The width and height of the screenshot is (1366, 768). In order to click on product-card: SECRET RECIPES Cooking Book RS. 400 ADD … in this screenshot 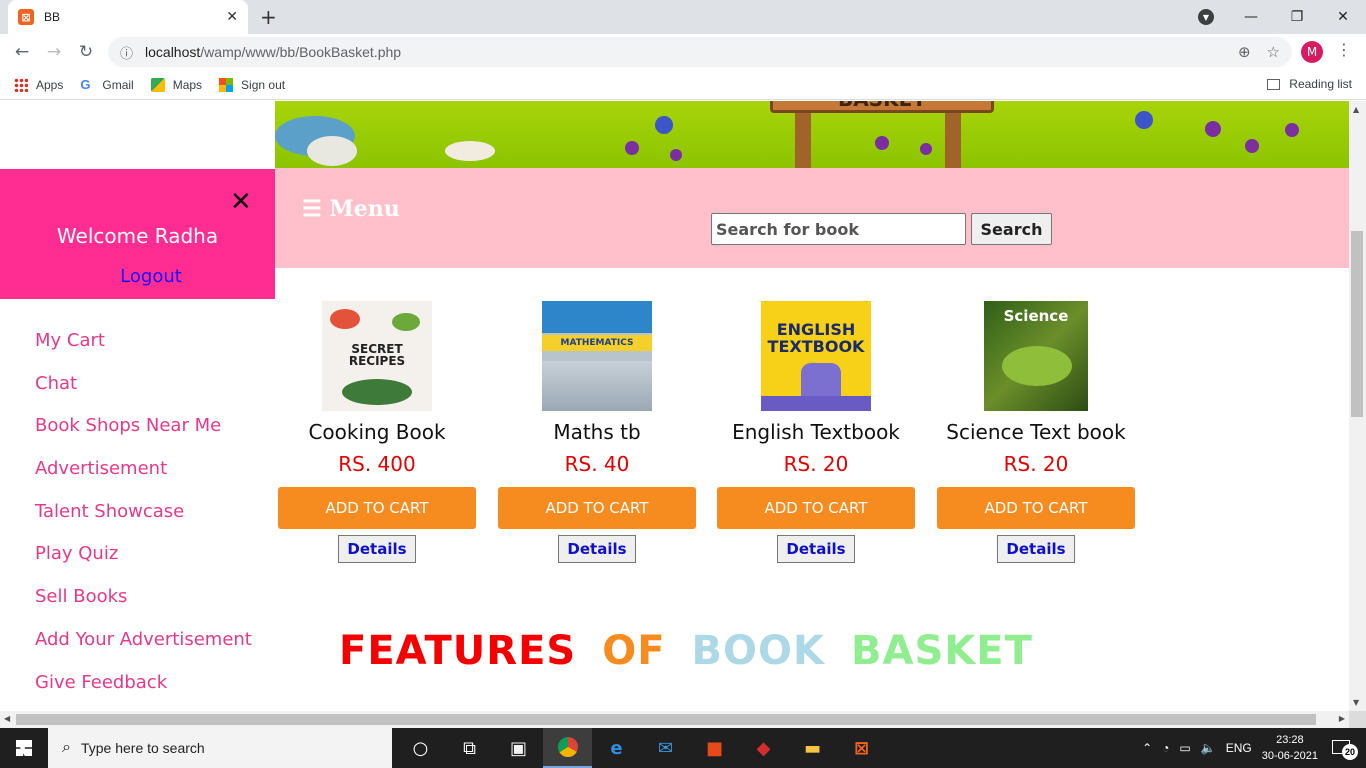, I will do `click(377, 432)`.